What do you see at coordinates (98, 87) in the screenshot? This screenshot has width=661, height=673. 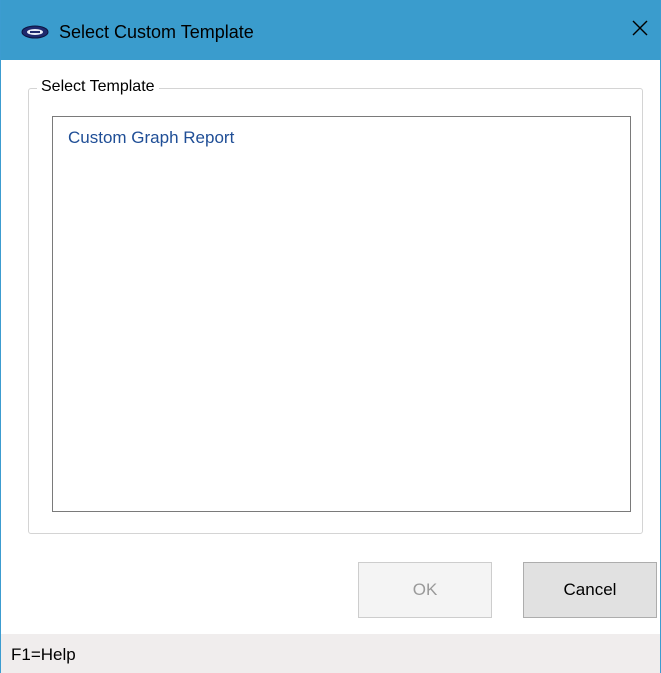 I see `group-legend: Select Template` at bounding box center [98, 87].